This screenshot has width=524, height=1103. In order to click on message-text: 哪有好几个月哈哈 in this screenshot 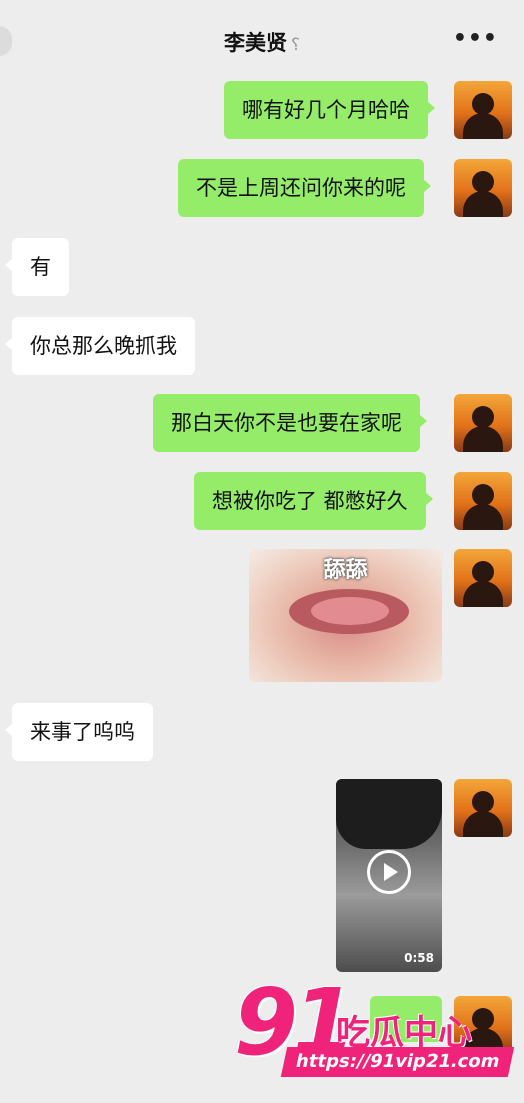, I will do `click(326, 110)`.